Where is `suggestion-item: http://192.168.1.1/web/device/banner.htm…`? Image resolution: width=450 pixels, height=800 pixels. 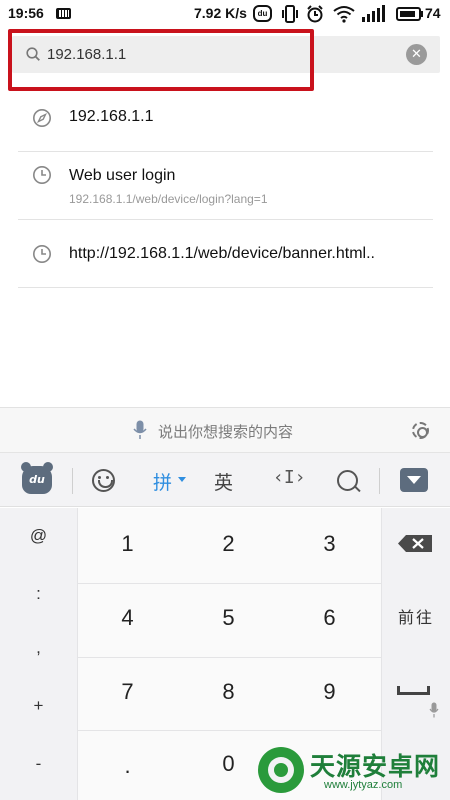 suggestion-item: http://192.168.1.1/web/device/banner.htm… is located at coordinates (225, 254).